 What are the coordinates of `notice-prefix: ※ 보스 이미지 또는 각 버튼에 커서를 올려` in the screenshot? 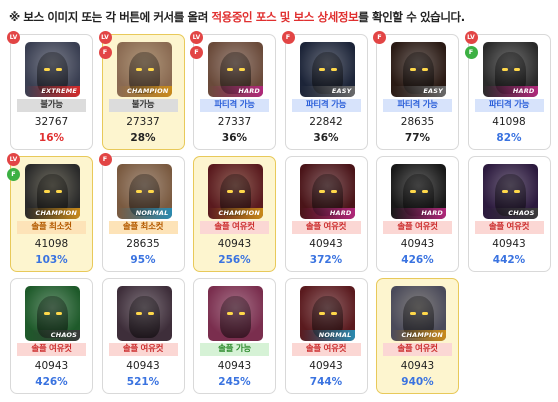 It's located at (110, 17).